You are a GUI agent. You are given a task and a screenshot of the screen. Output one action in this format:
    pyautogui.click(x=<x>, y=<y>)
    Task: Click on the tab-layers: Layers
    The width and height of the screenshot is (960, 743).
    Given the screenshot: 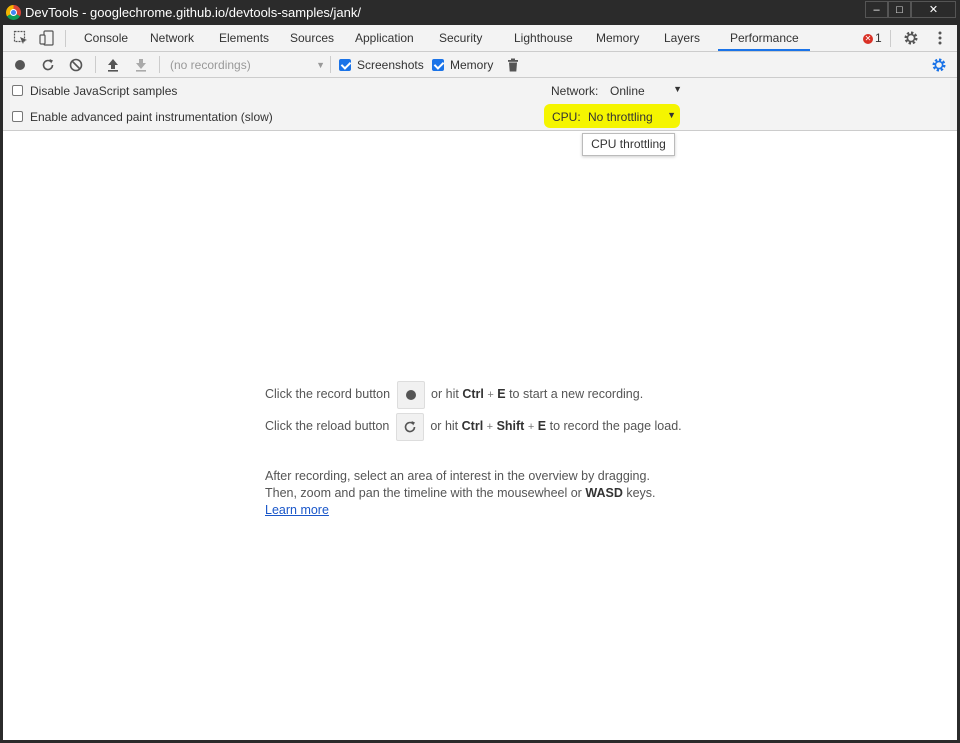 What is the action you would take?
    pyautogui.click(x=682, y=38)
    